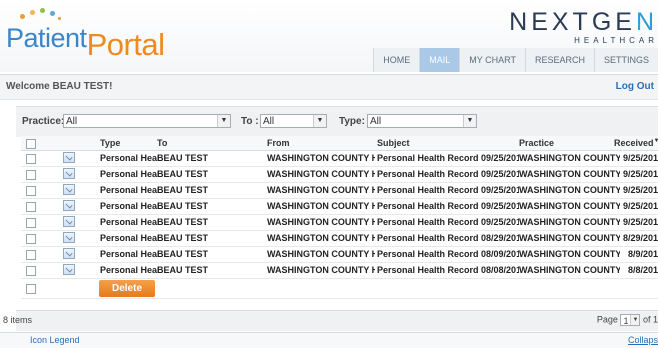  I want to click on delete-button: Delete, so click(127, 288).